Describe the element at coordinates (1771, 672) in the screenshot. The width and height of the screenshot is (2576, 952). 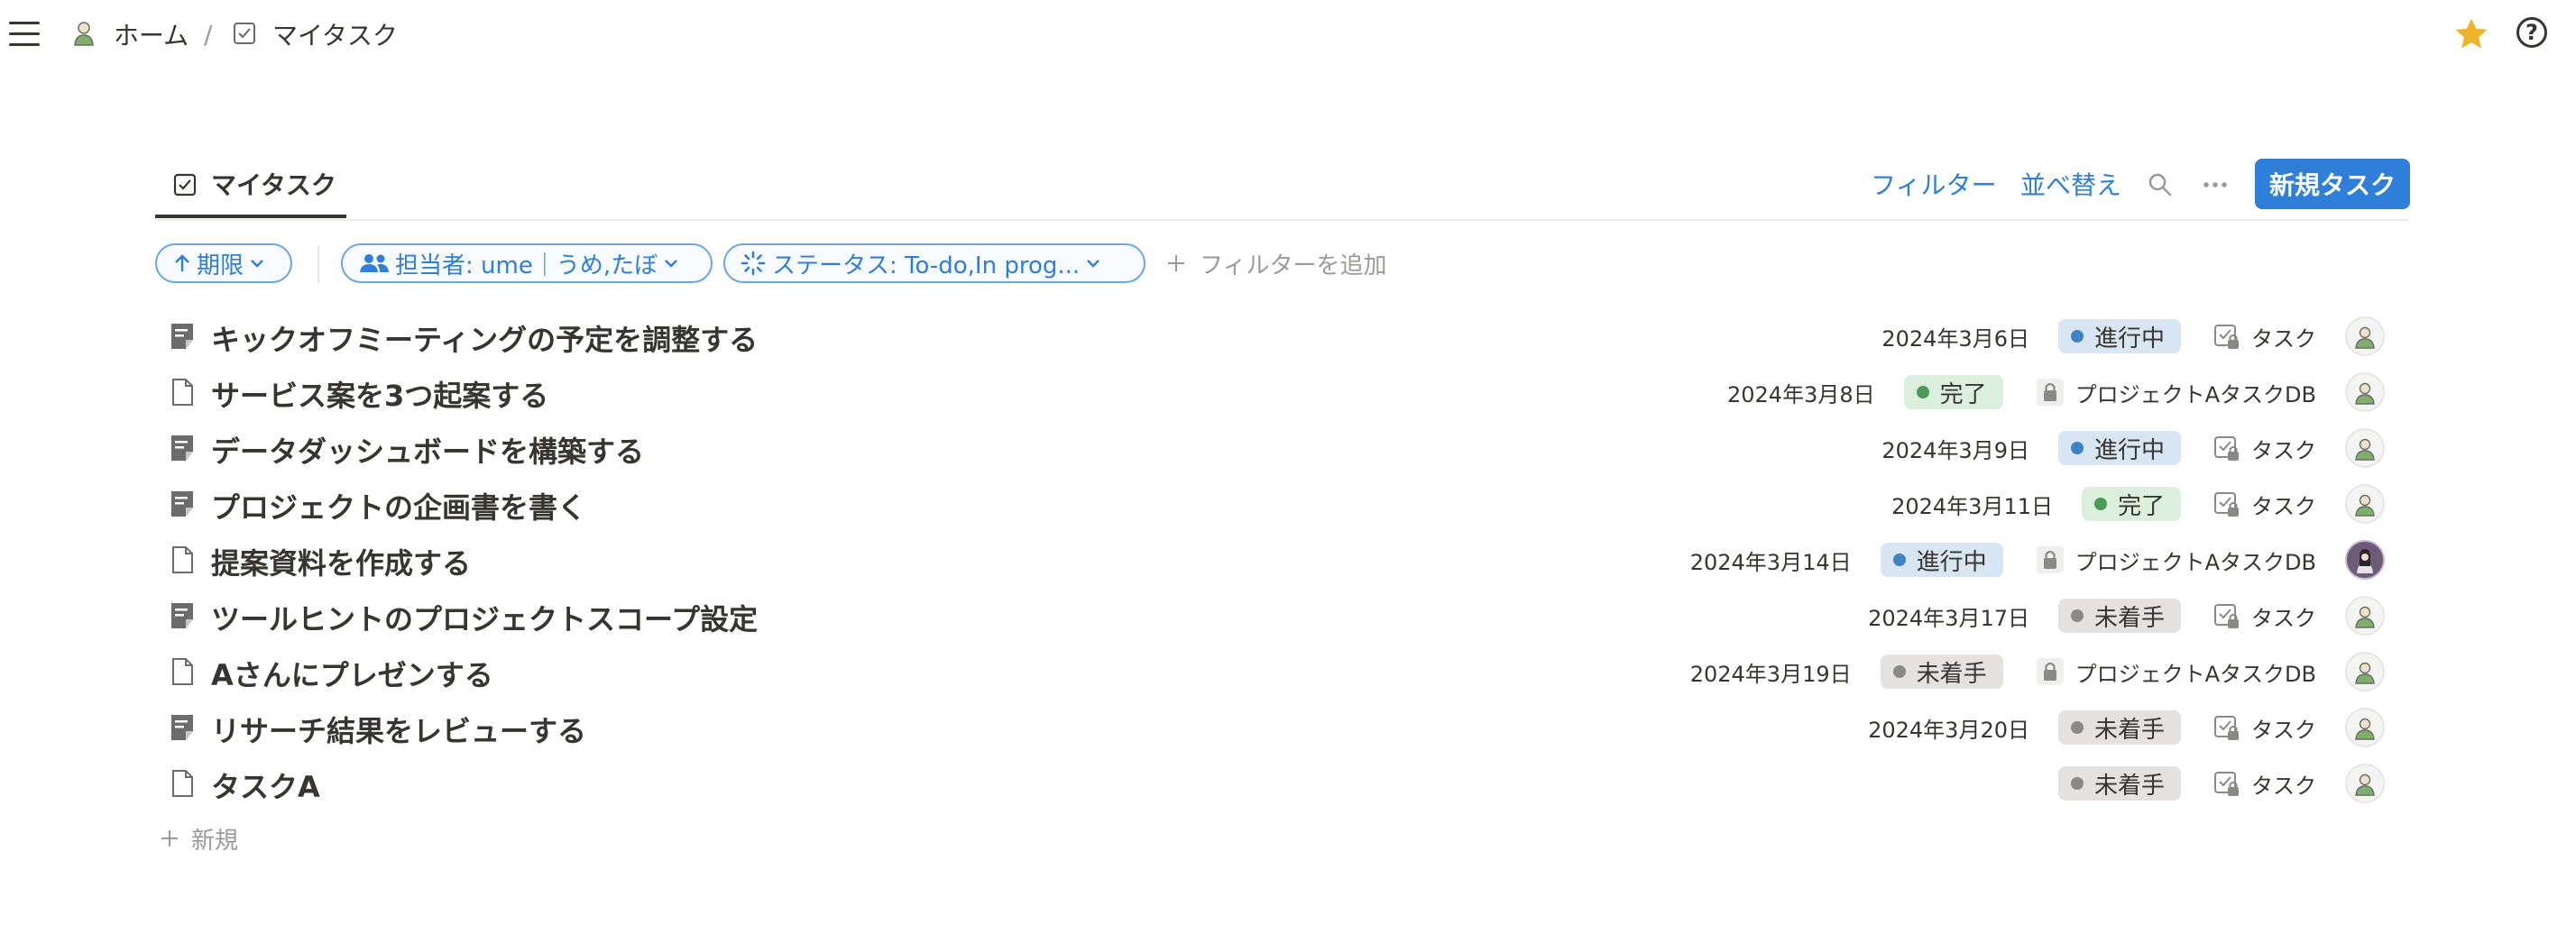
I see `task-due-date: 2024年3月19日` at that location.